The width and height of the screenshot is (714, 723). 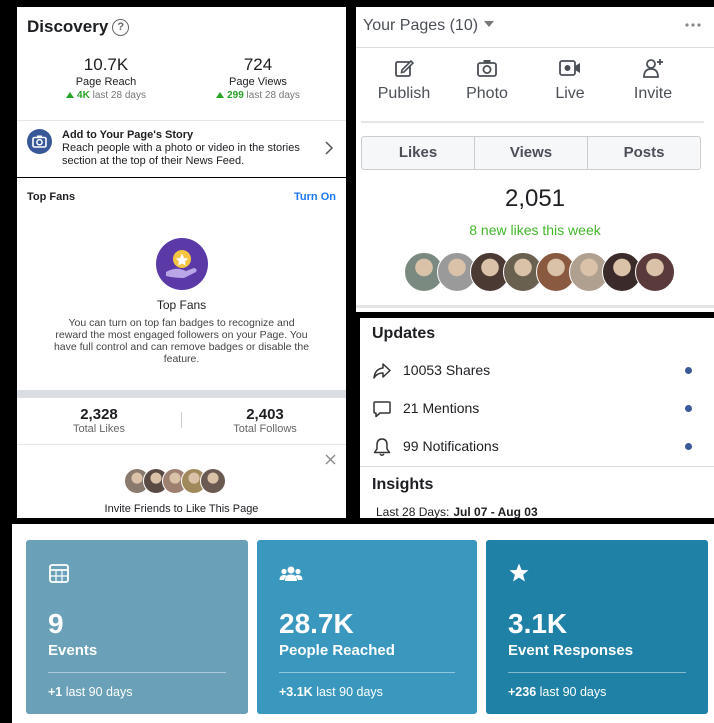 What do you see at coordinates (487, 69) in the screenshot?
I see `camera-icon` at bounding box center [487, 69].